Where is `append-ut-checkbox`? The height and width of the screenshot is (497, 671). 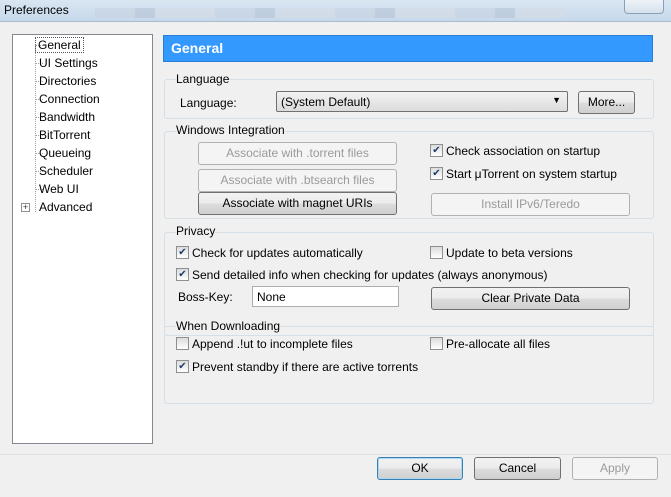
append-ut-checkbox is located at coordinates (182, 343).